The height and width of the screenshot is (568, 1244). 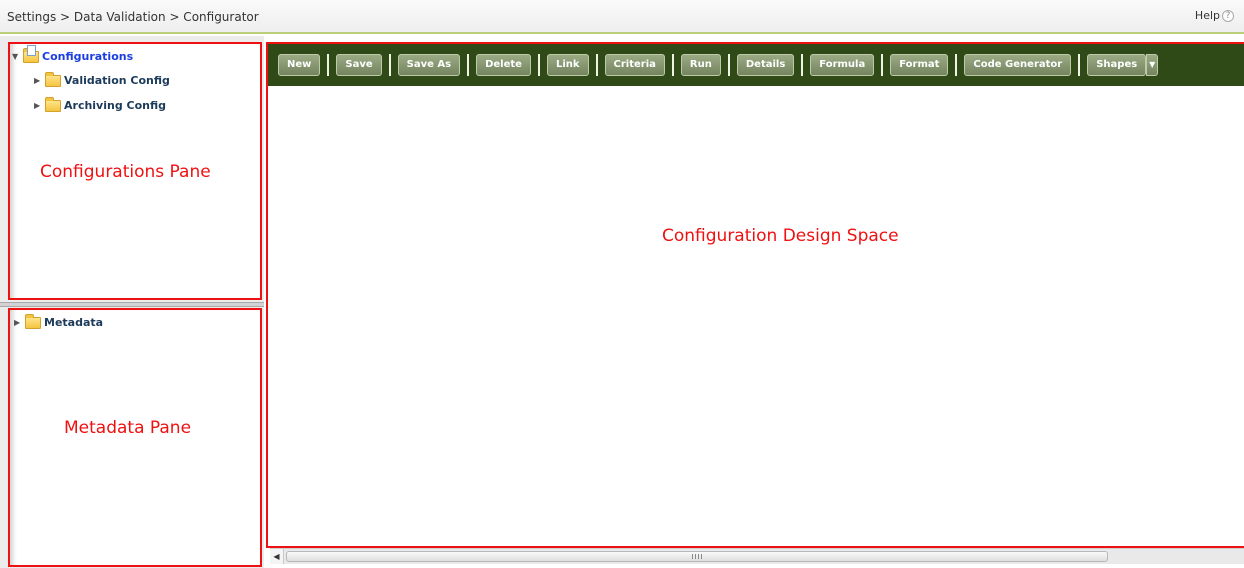 I want to click on tree-node-validation-config: ▶ Validation Config, so click(x=102, y=79).